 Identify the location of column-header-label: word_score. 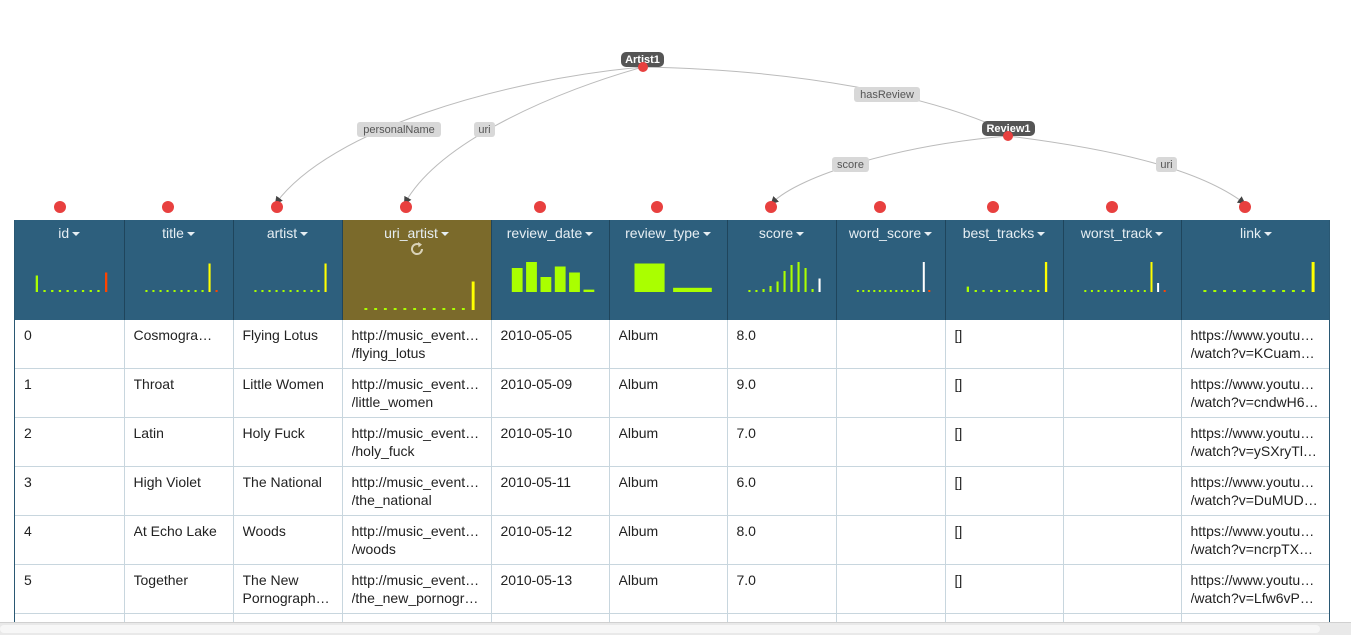
(885, 233).